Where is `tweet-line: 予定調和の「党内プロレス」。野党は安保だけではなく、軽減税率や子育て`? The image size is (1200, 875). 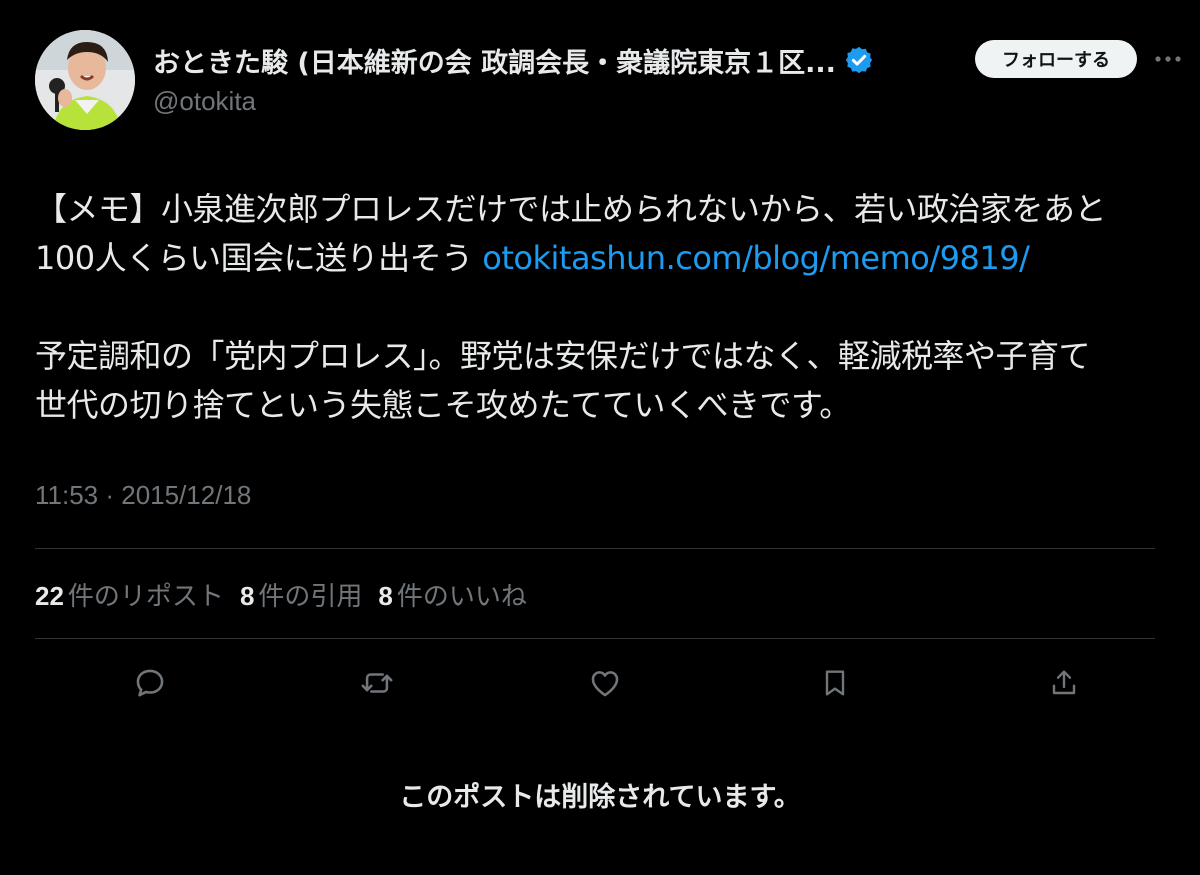
tweet-line: 予定調和の「党内プロレス」。野党は安保だけではなく、軽減税率や子育て is located at coordinates (563, 356).